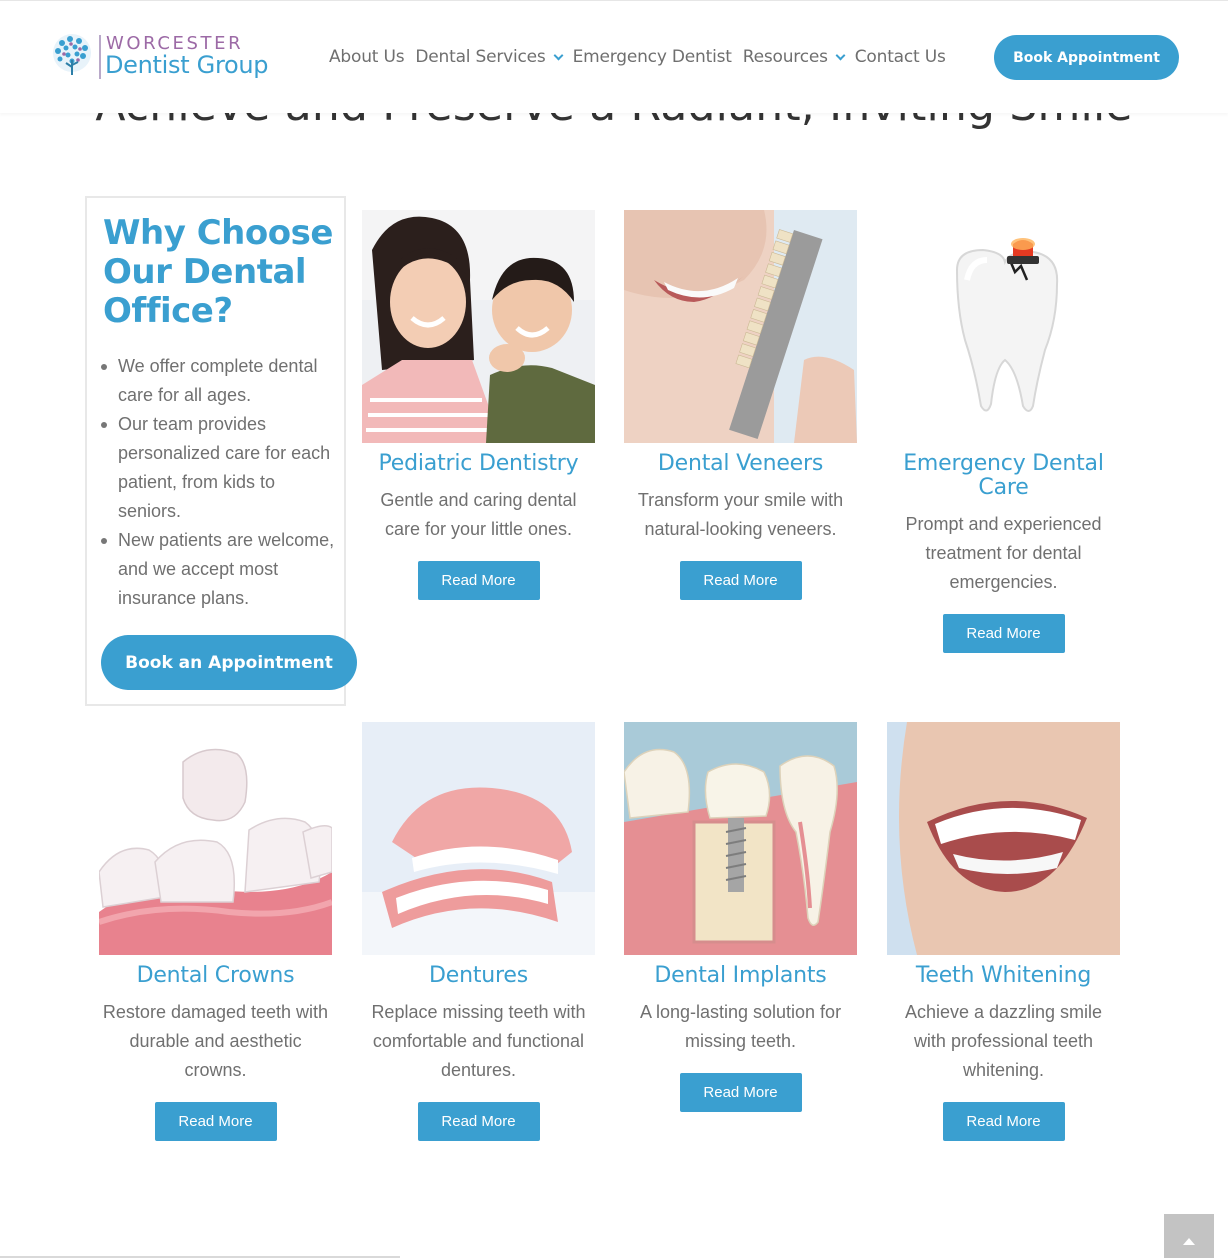  What do you see at coordinates (1003, 475) in the screenshot?
I see `service-title: Emergency Dental Care` at bounding box center [1003, 475].